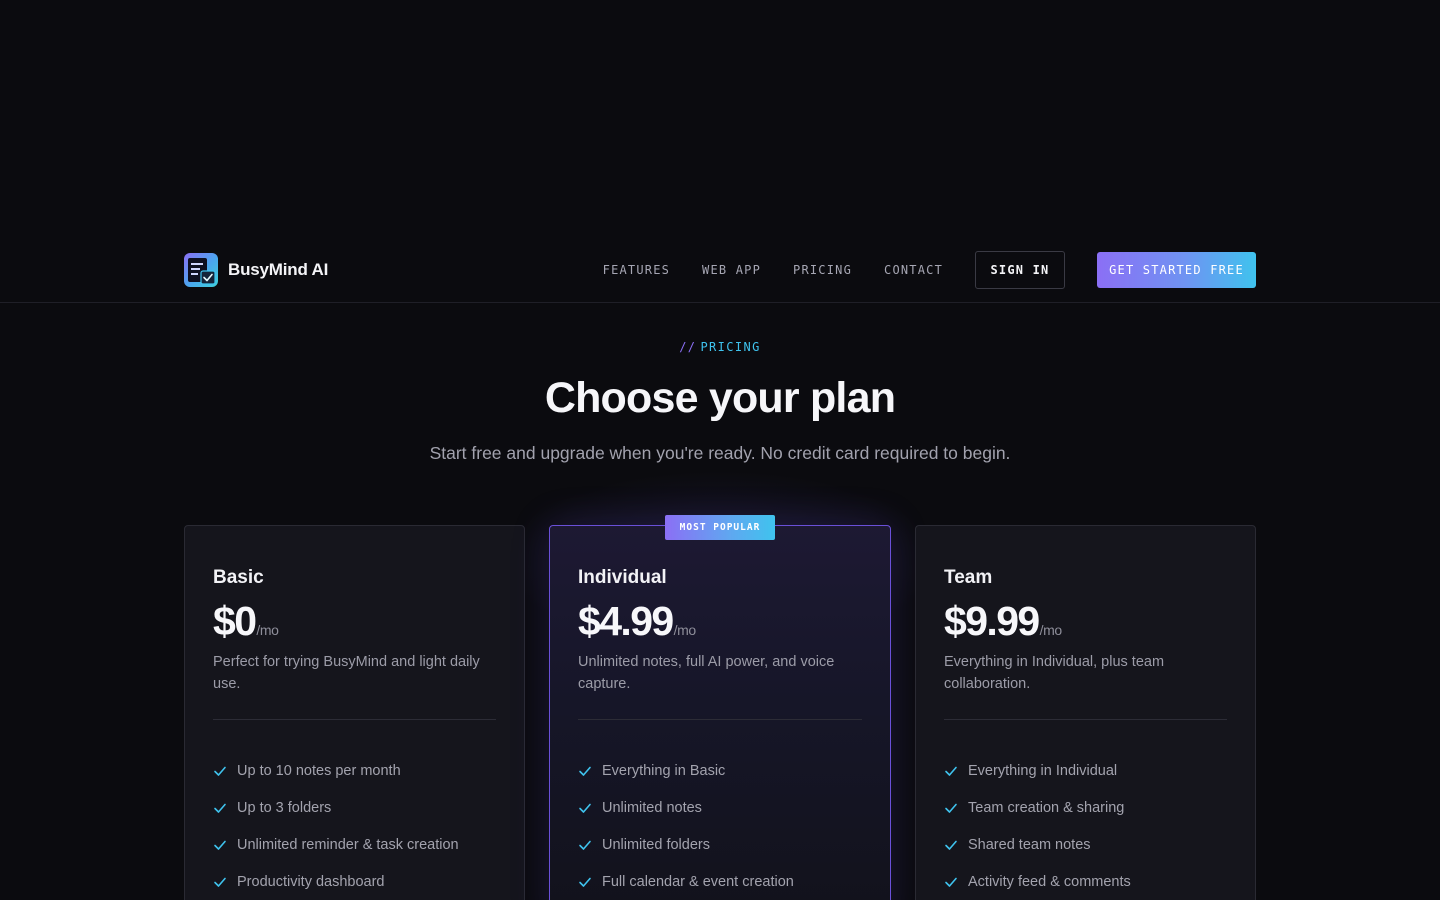 The height and width of the screenshot is (900, 1440). Describe the element at coordinates (698, 881) in the screenshot. I see `feature-text: Full calendar & event creation` at that location.